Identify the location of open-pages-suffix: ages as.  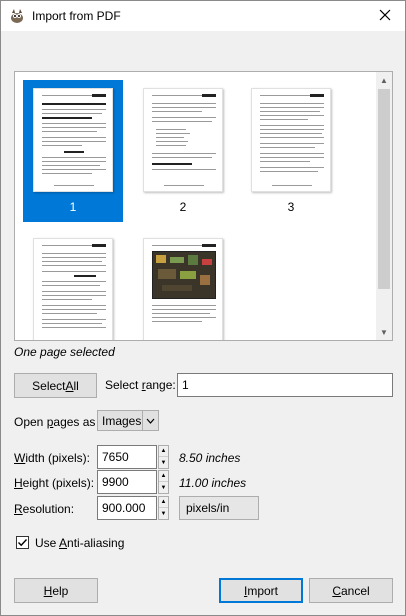
(74, 422).